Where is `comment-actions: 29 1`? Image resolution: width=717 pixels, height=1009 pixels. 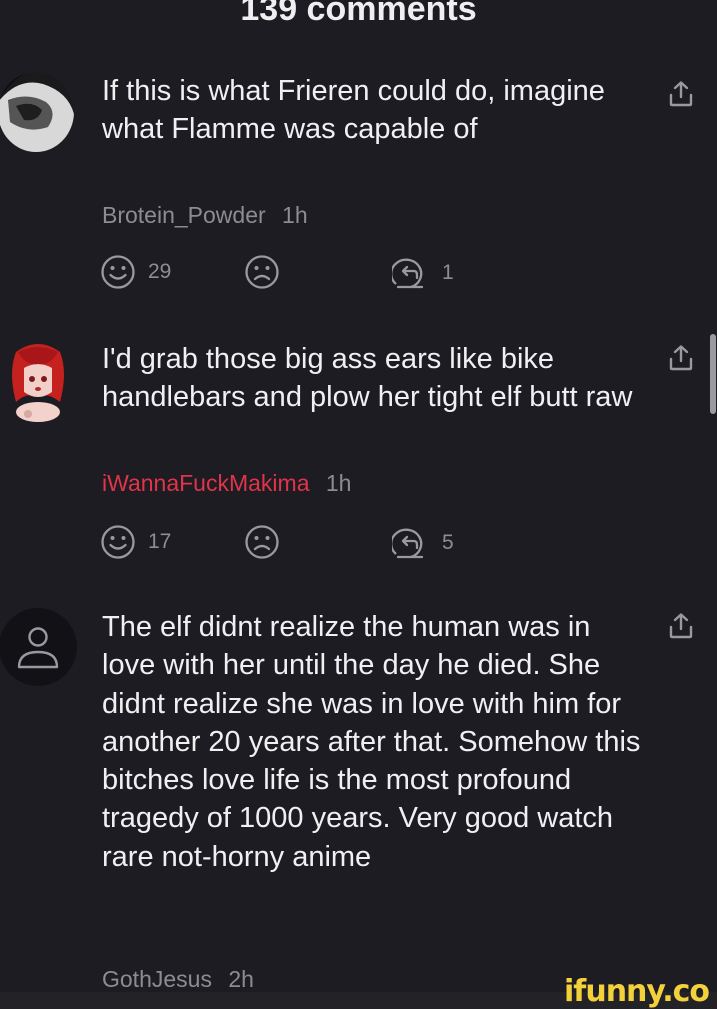
comment-actions: 29 1 is located at coordinates (300, 274).